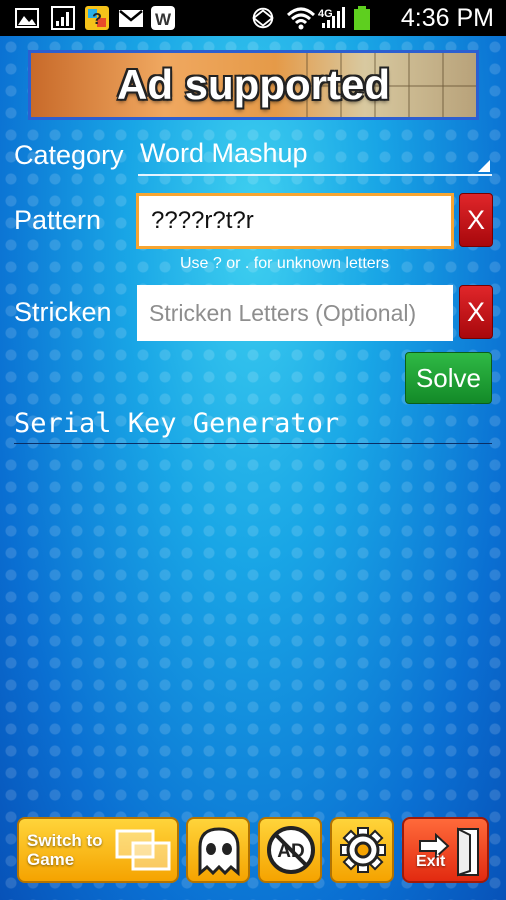 The image size is (506, 900). I want to click on clear-pattern-button: X, so click(476, 220).